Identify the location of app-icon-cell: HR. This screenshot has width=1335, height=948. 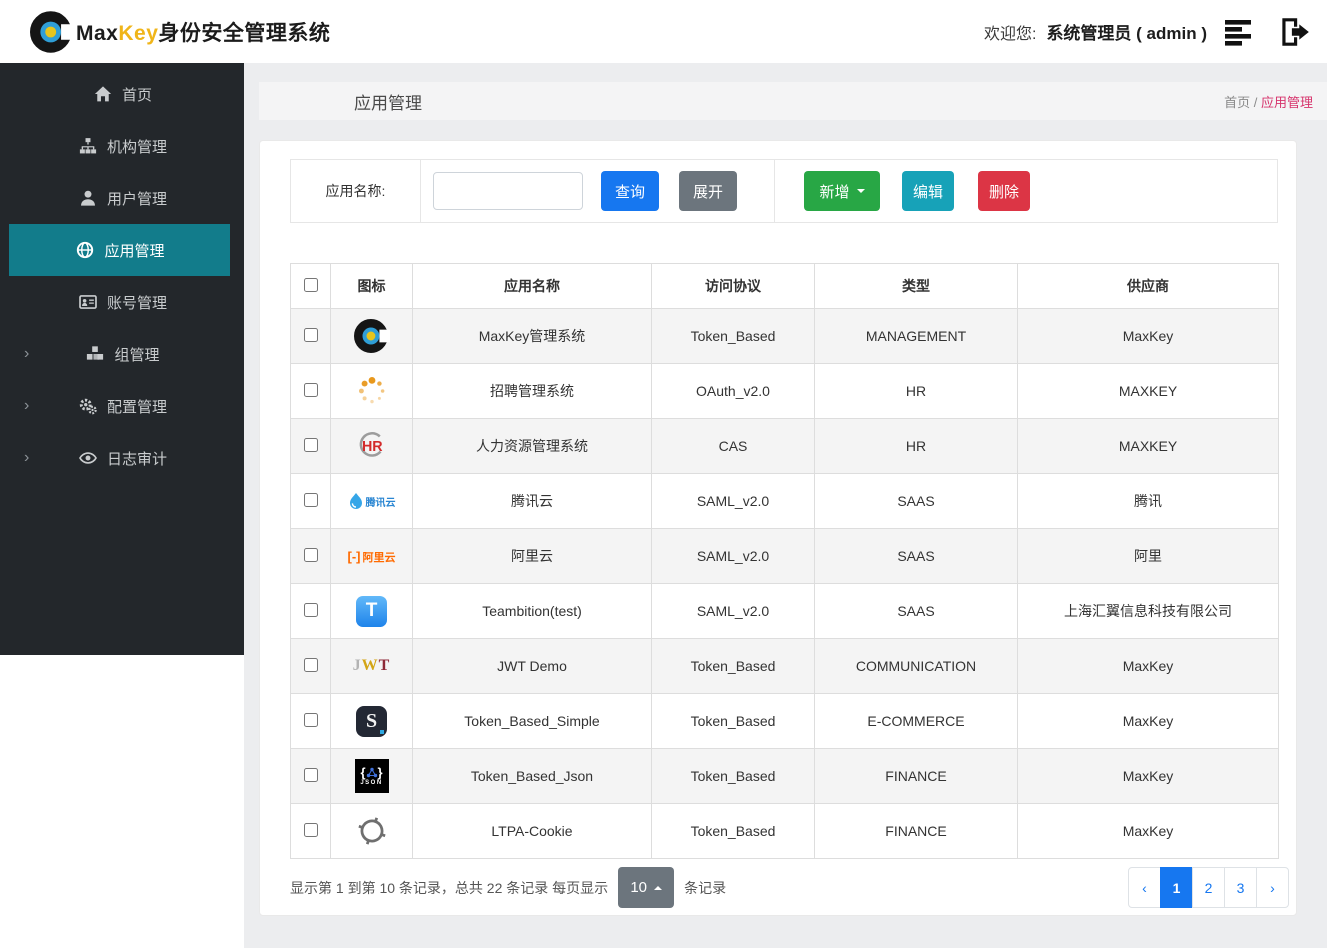
(371, 446).